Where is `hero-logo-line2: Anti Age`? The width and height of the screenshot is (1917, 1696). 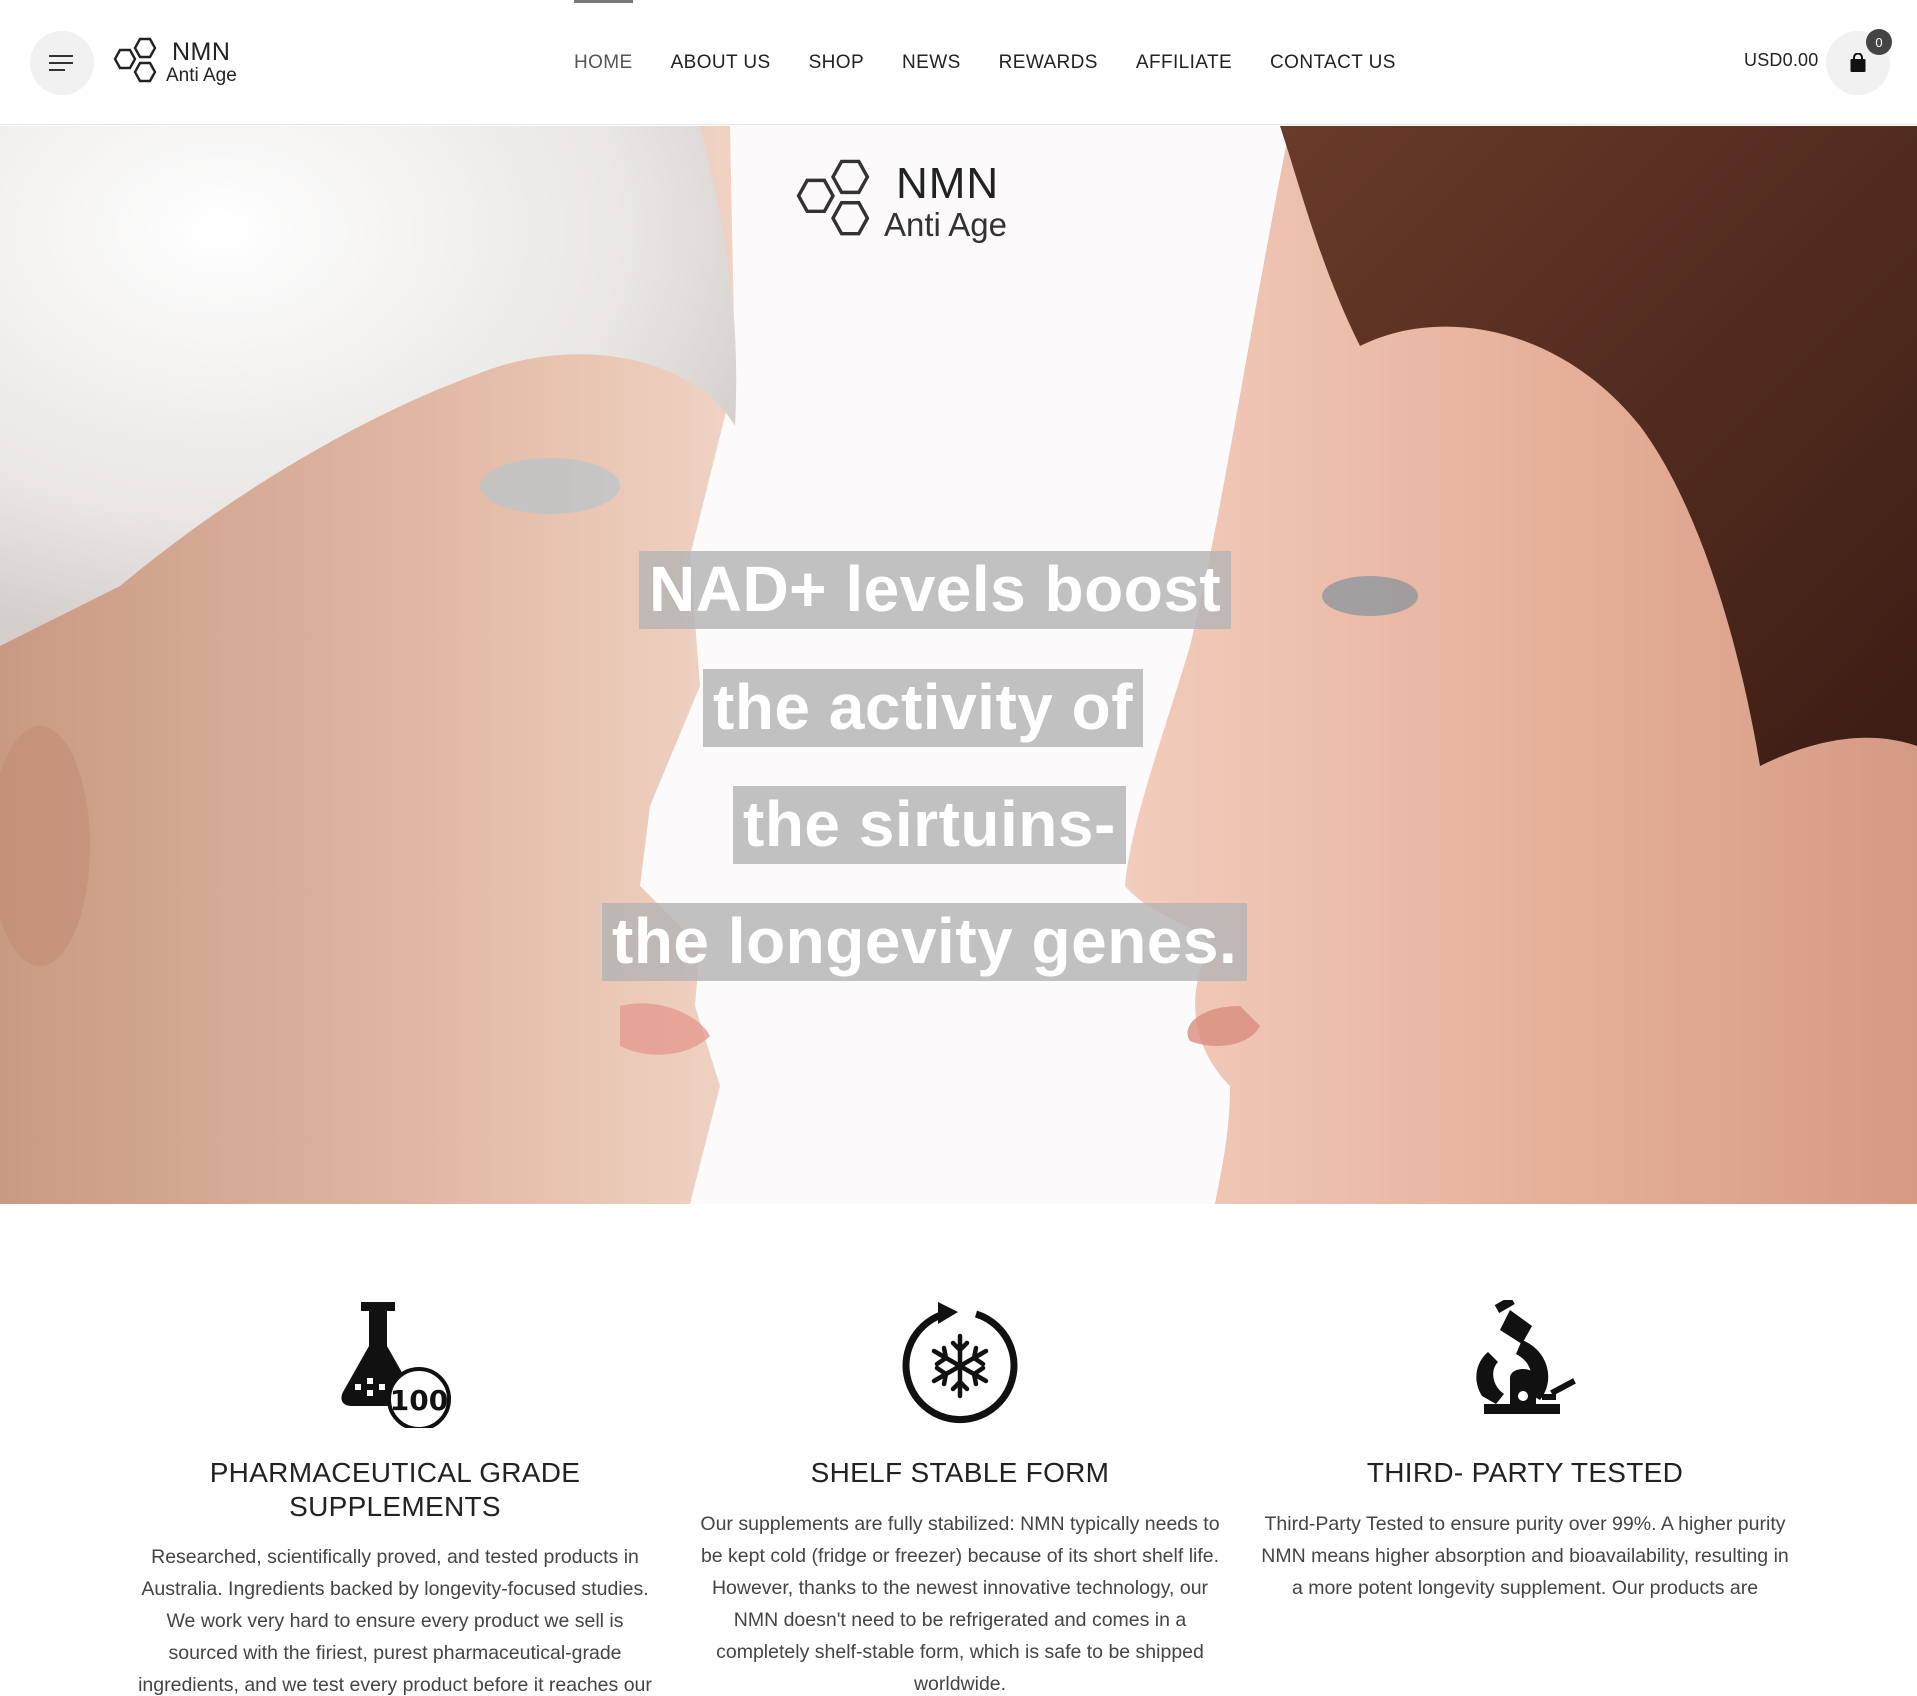 hero-logo-line2: Anti Age is located at coordinates (945, 224).